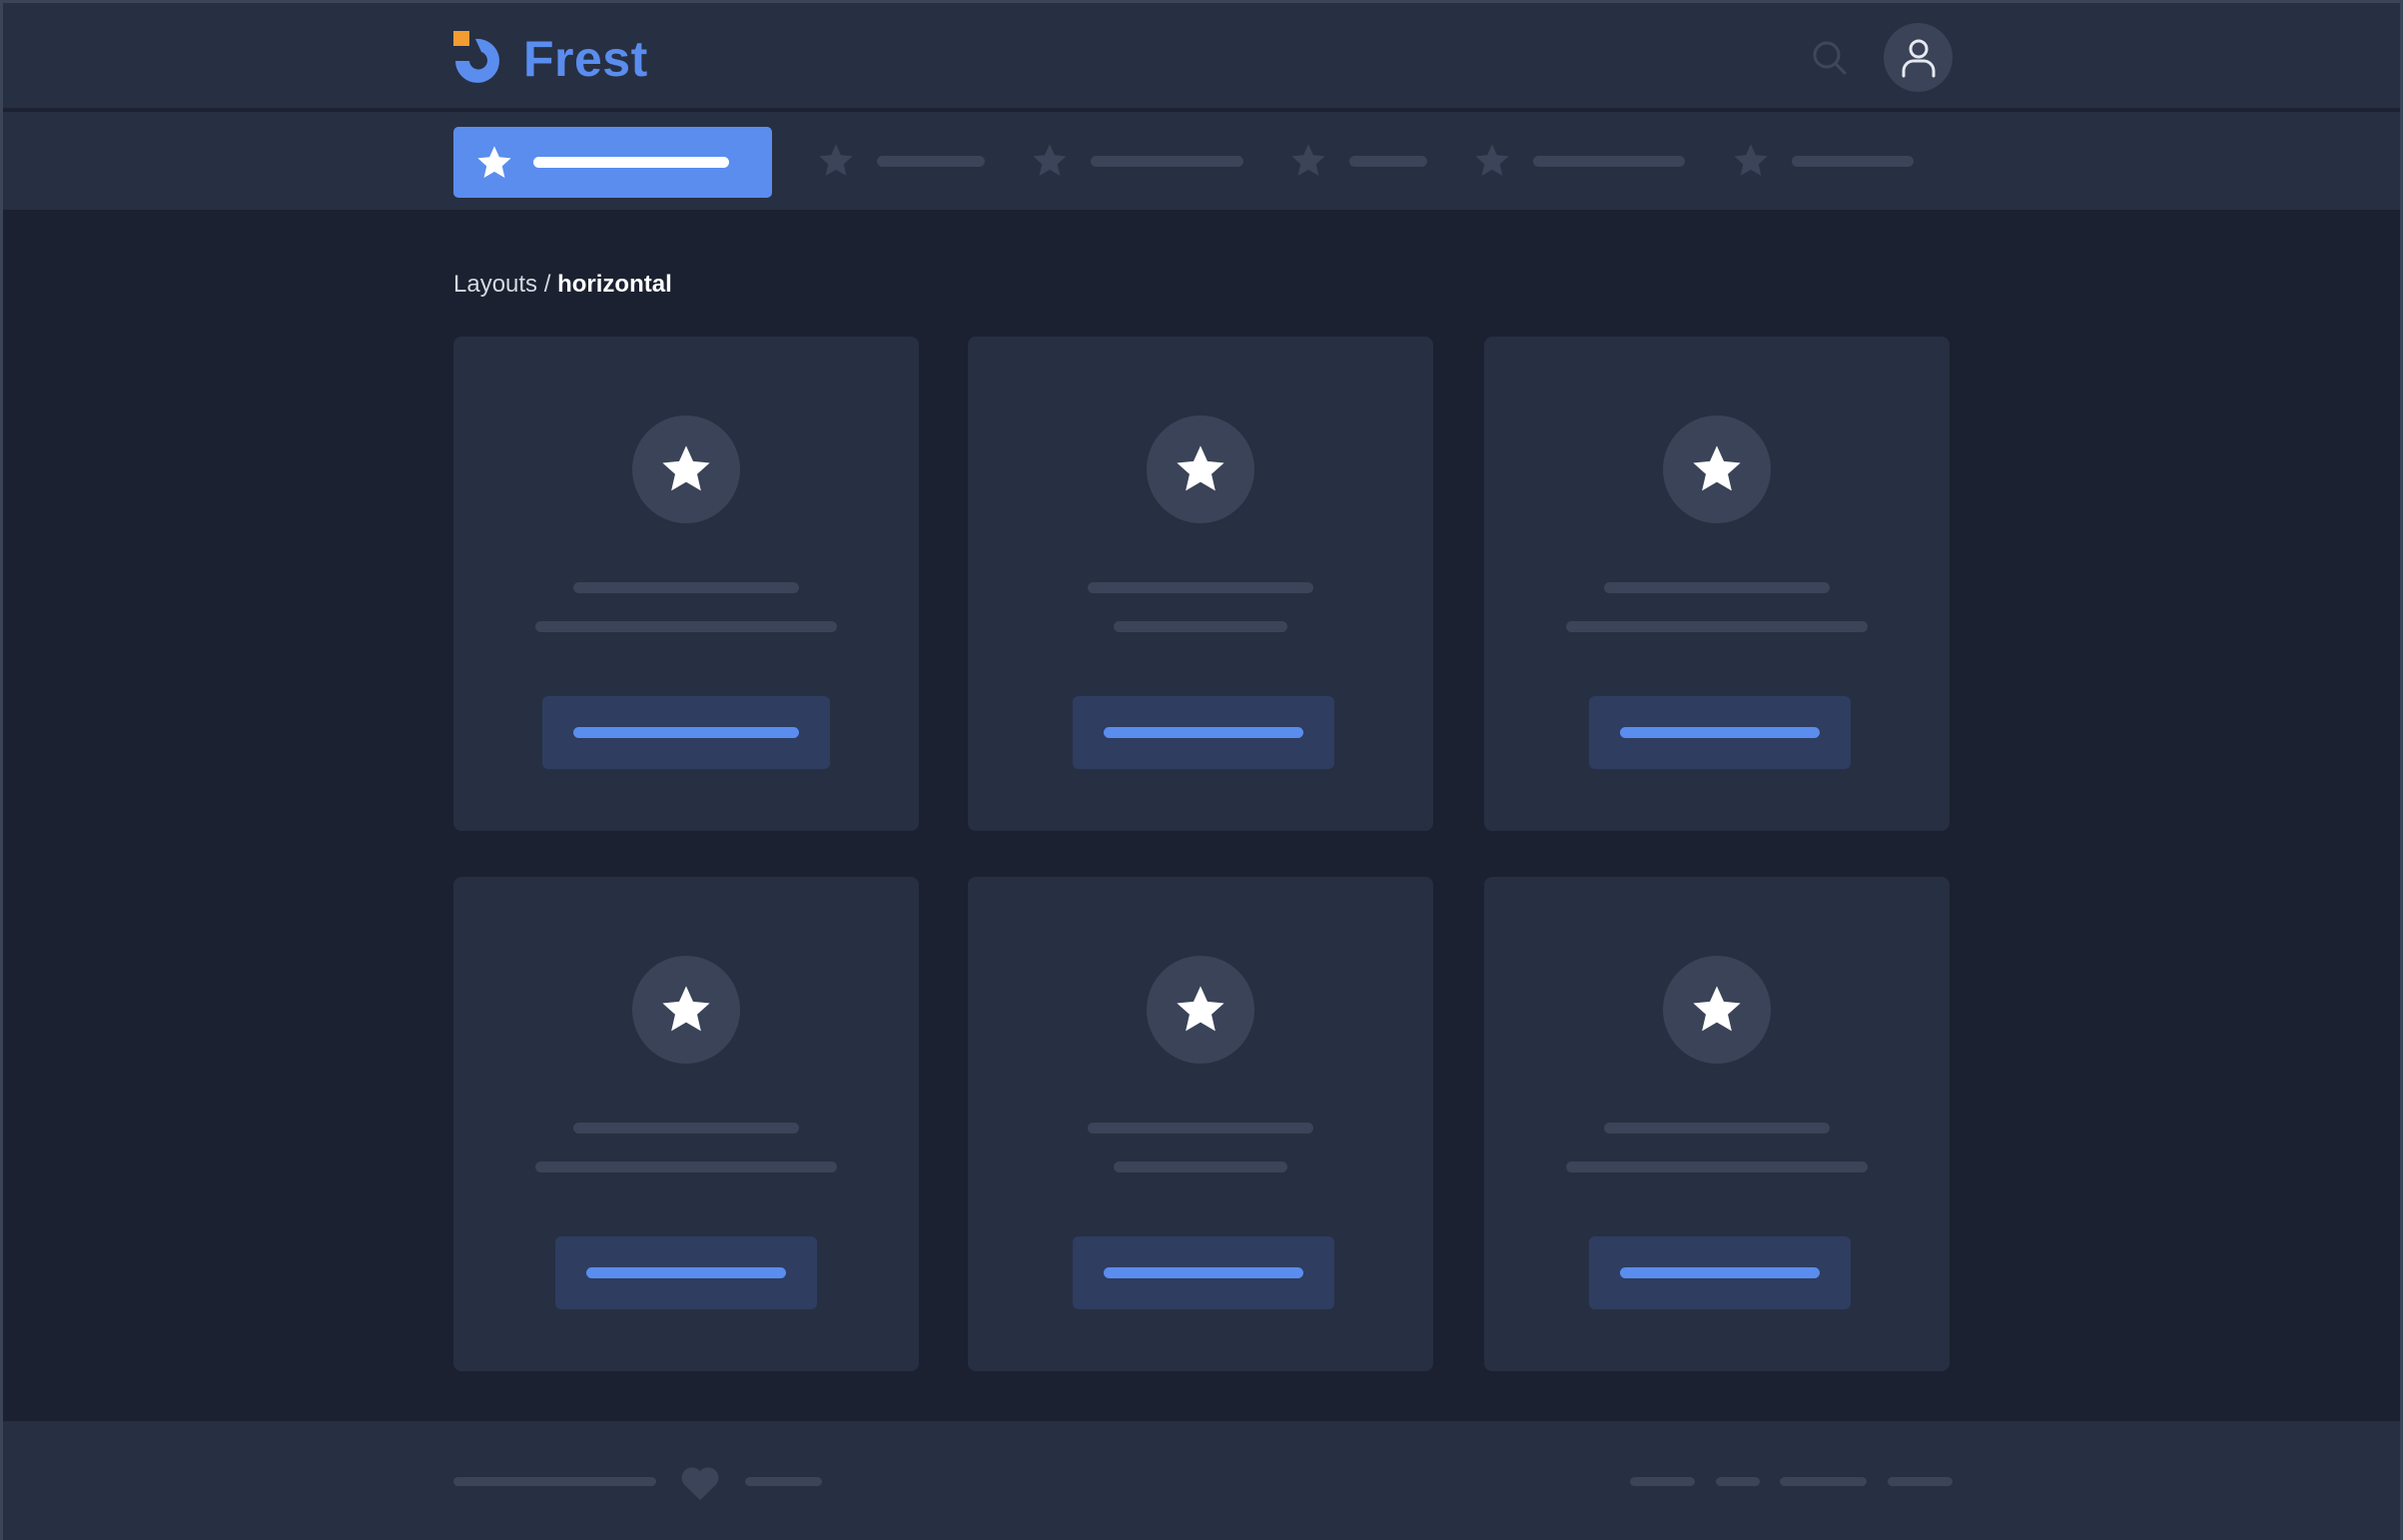 This screenshot has width=2403, height=1540. Describe the element at coordinates (482, 58) in the screenshot. I see `frest-logo-icon` at that location.